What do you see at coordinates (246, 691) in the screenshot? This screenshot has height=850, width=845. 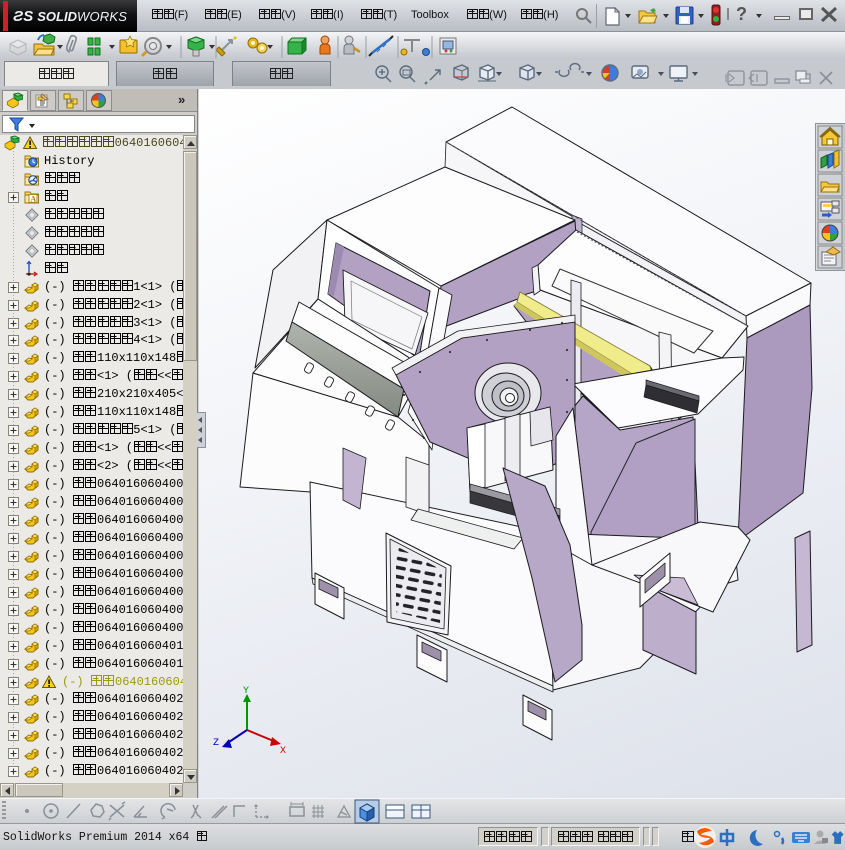 I see `svg-text: Y` at bounding box center [246, 691].